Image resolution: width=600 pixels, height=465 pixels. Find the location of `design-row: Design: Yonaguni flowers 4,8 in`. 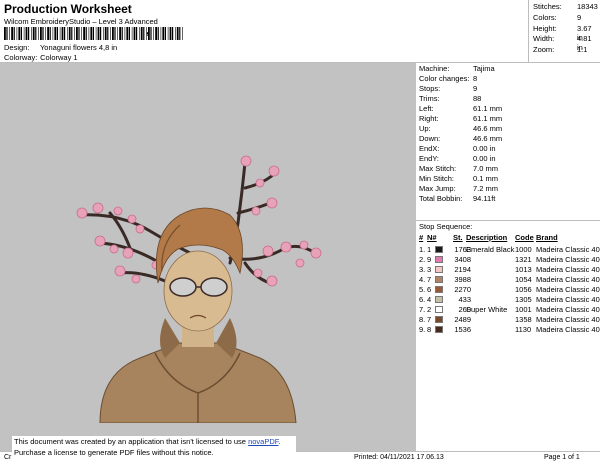

design-row: Design: Yonaguni flowers 4,8 in is located at coordinates (60, 47).